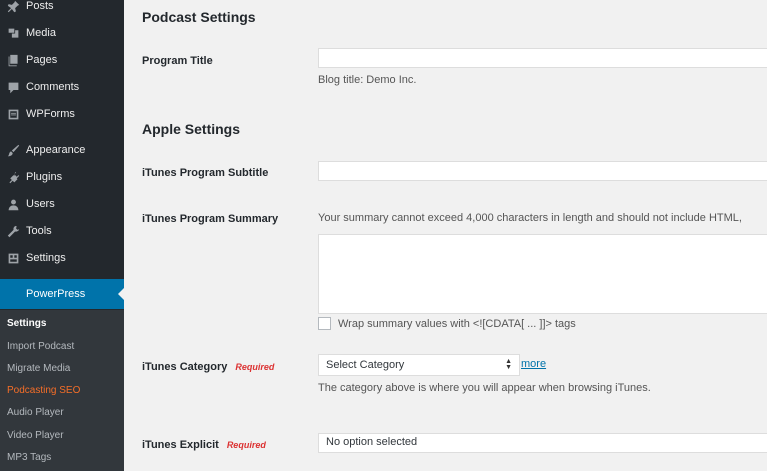  Describe the element at coordinates (13, 204) in the screenshot. I see `user-icon` at that location.